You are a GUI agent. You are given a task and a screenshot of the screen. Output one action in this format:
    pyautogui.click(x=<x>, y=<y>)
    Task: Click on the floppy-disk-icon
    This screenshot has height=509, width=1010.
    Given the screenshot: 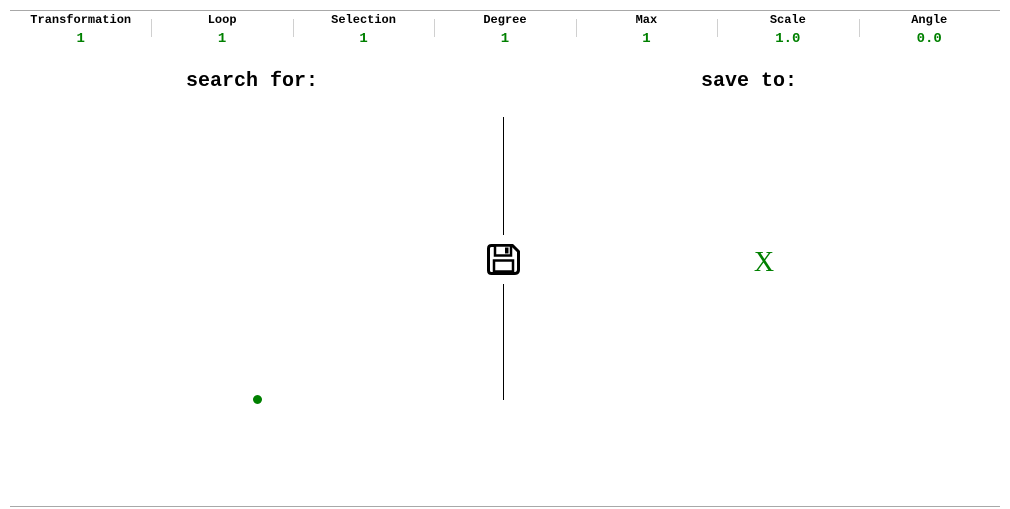 What is the action you would take?
    pyautogui.click(x=503, y=259)
    